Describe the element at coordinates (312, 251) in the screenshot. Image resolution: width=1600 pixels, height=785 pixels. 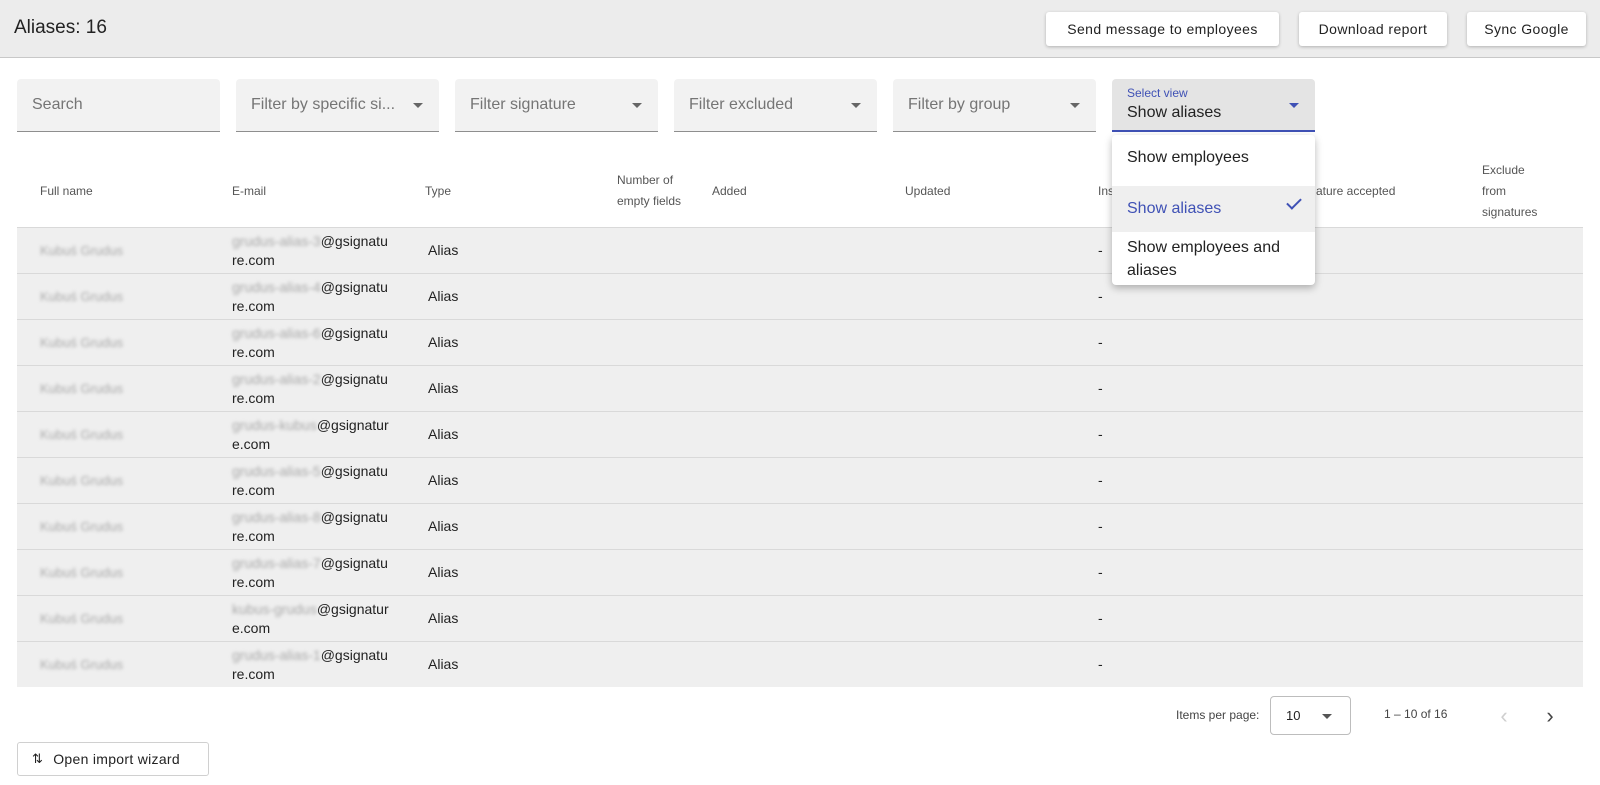
I see `row-email: grudus-alias-3@gsignature.com` at that location.